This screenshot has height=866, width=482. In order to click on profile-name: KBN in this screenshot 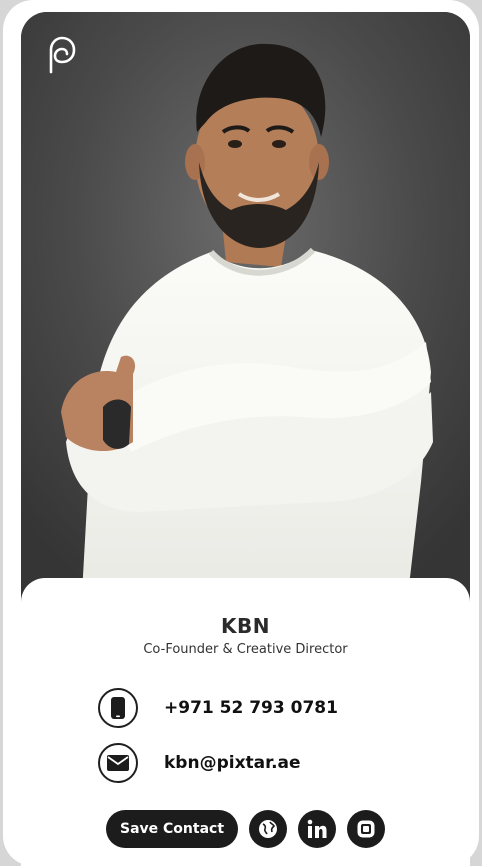, I will do `click(245, 626)`.